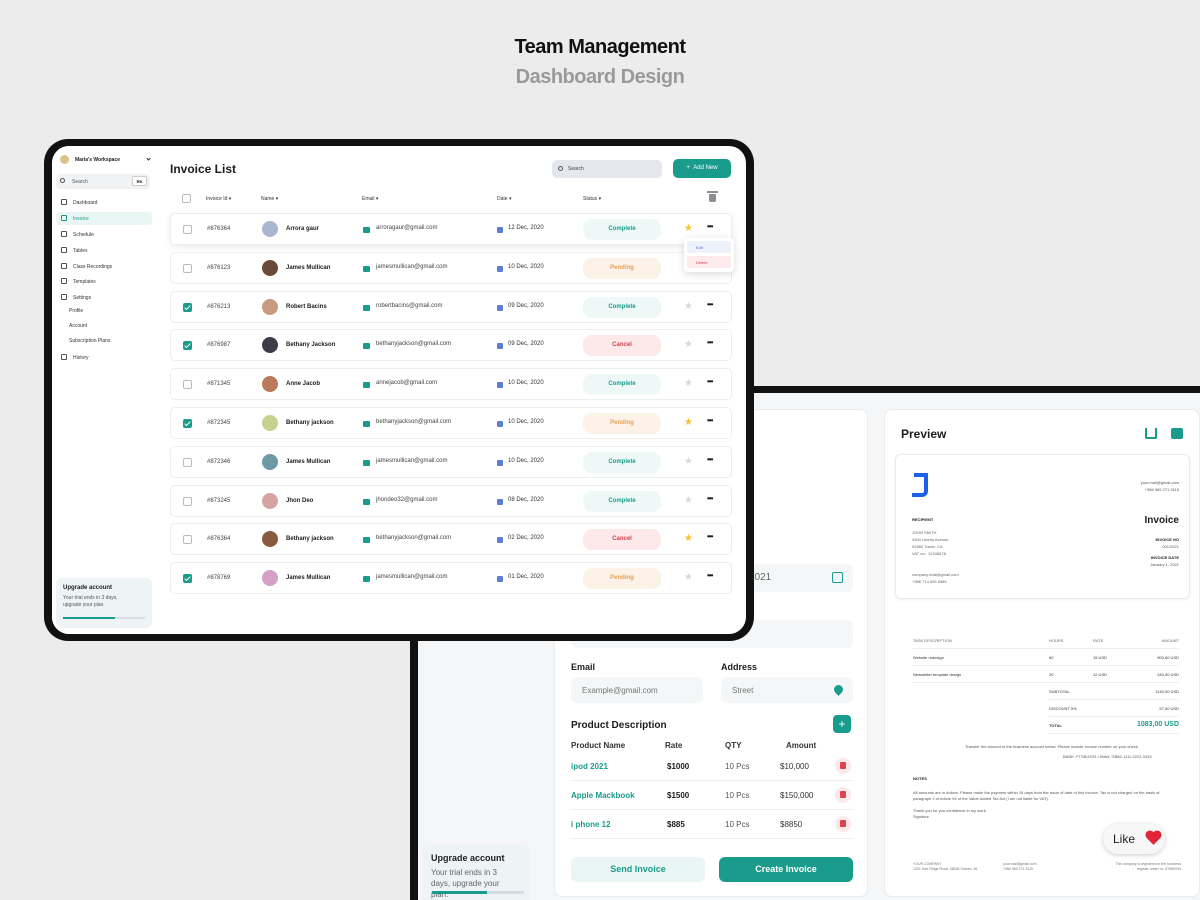 This screenshot has height=900, width=1200. I want to click on add-new-button: + Add New, so click(702, 168).